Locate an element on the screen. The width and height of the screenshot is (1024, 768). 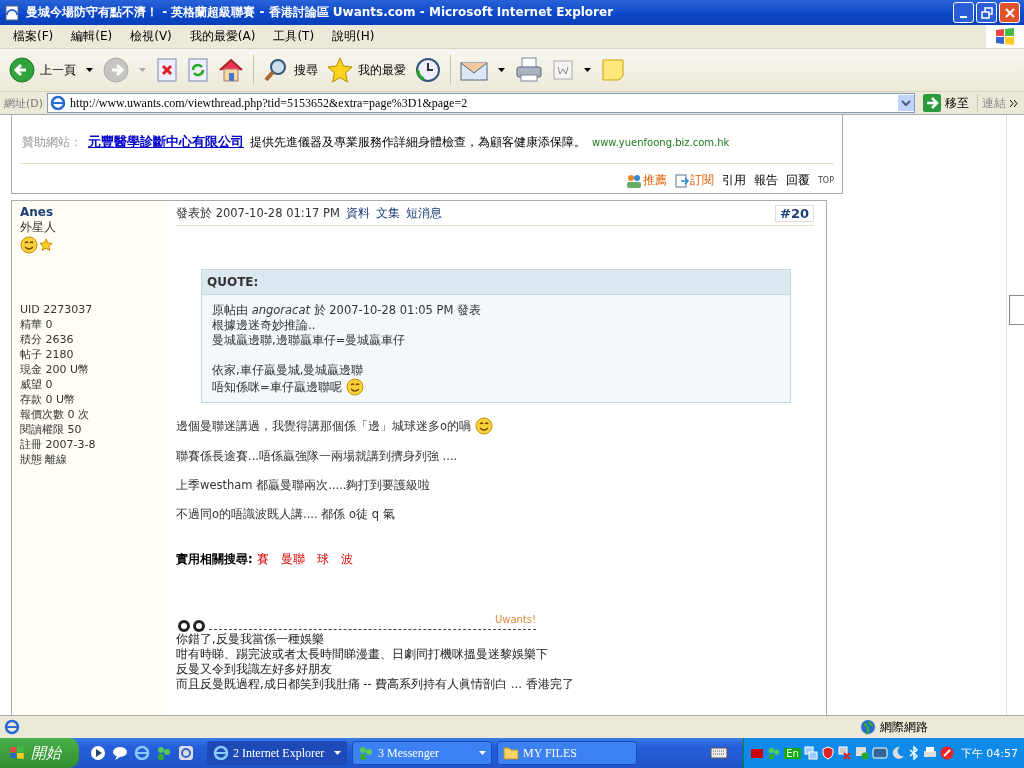
related-tag-link: 球 is located at coordinates (322, 559).